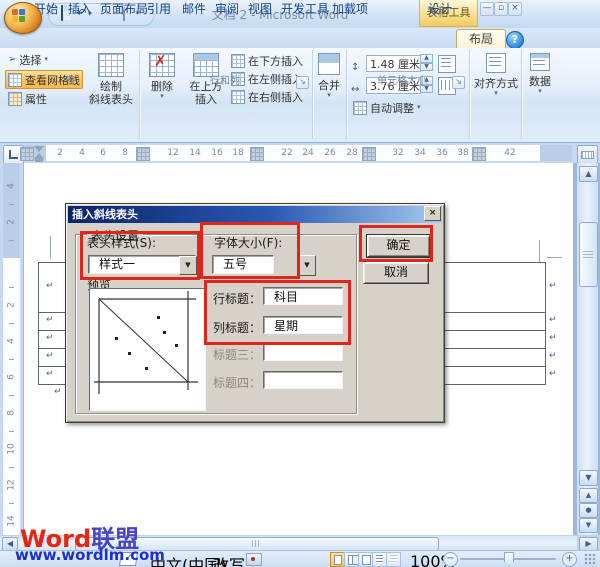 The height and width of the screenshot is (567, 600). Describe the element at coordinates (442, 153) in the screenshot. I see `ruler-number: 36` at that location.